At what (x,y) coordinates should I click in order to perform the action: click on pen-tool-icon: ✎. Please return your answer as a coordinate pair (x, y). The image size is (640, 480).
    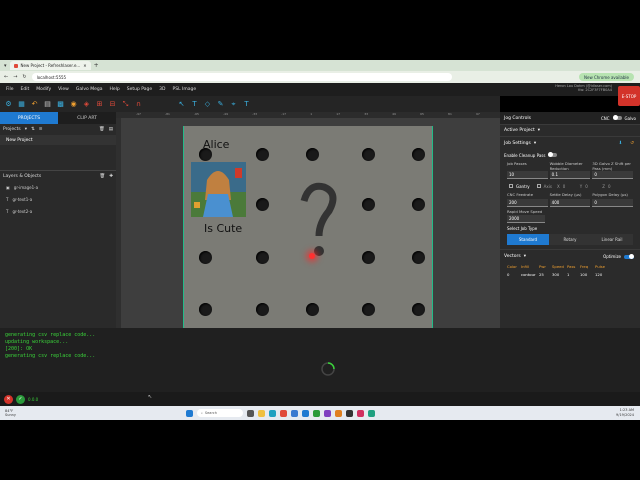
    Looking at the image, I should click on (220, 104).